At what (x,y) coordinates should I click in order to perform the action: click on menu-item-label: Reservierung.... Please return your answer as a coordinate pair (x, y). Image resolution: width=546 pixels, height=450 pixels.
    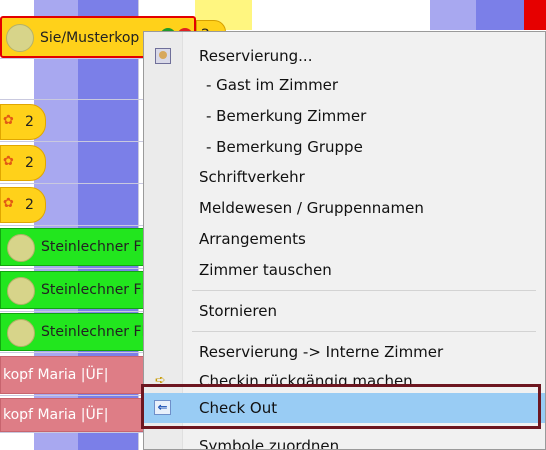
    Looking at the image, I should click on (256, 56).